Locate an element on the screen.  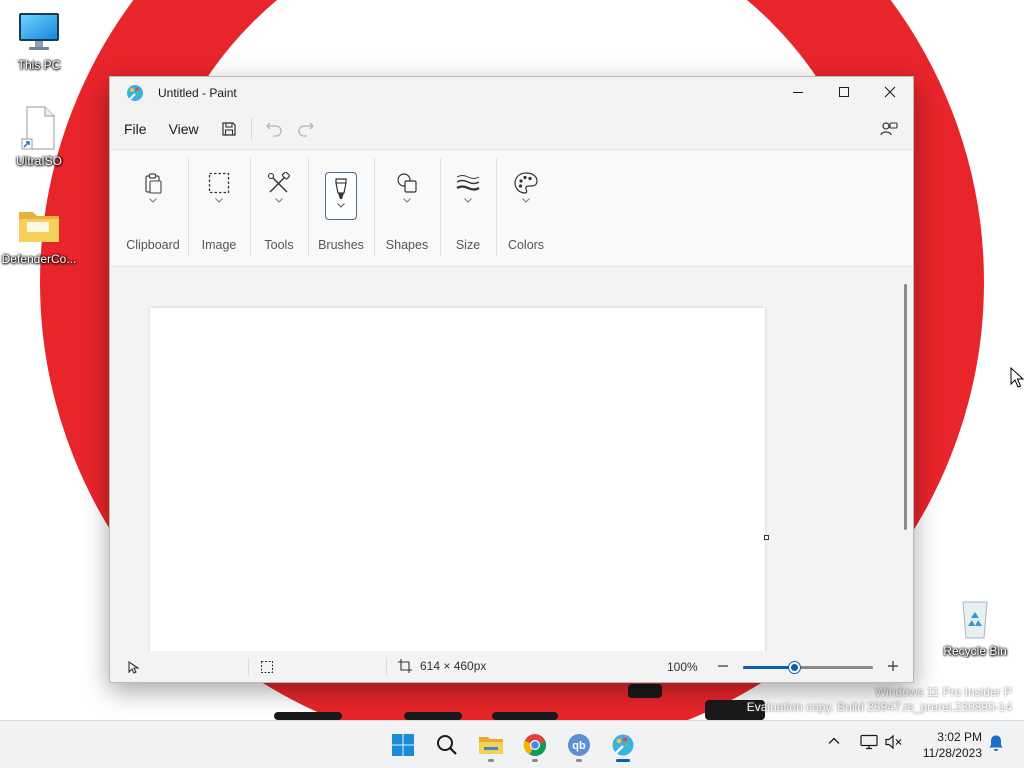
save-button is located at coordinates (229, 129).